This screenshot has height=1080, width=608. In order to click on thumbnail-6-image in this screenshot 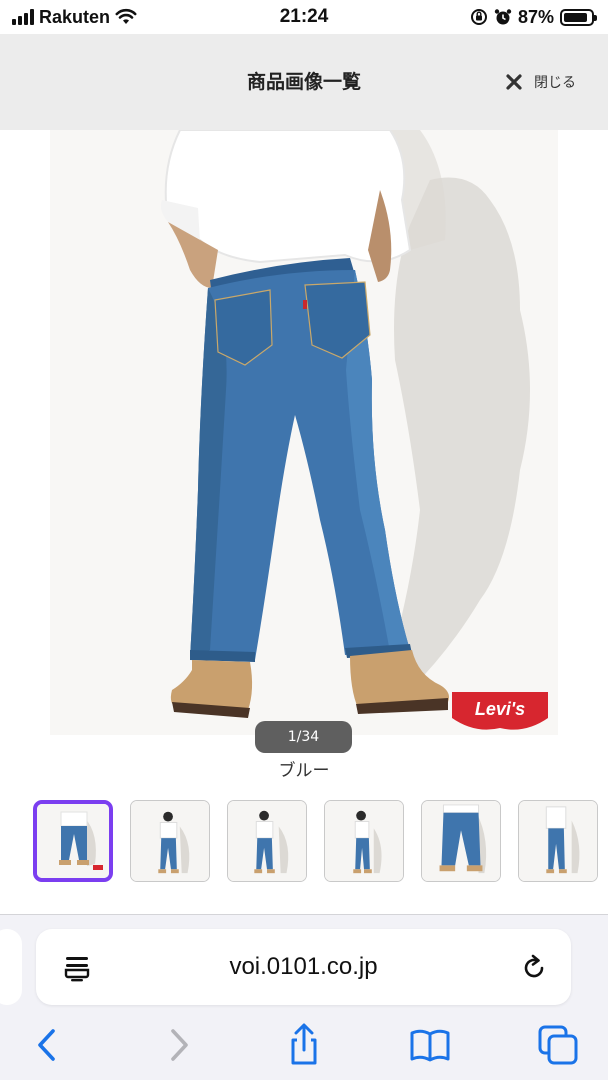, I will do `click(558, 841)`.